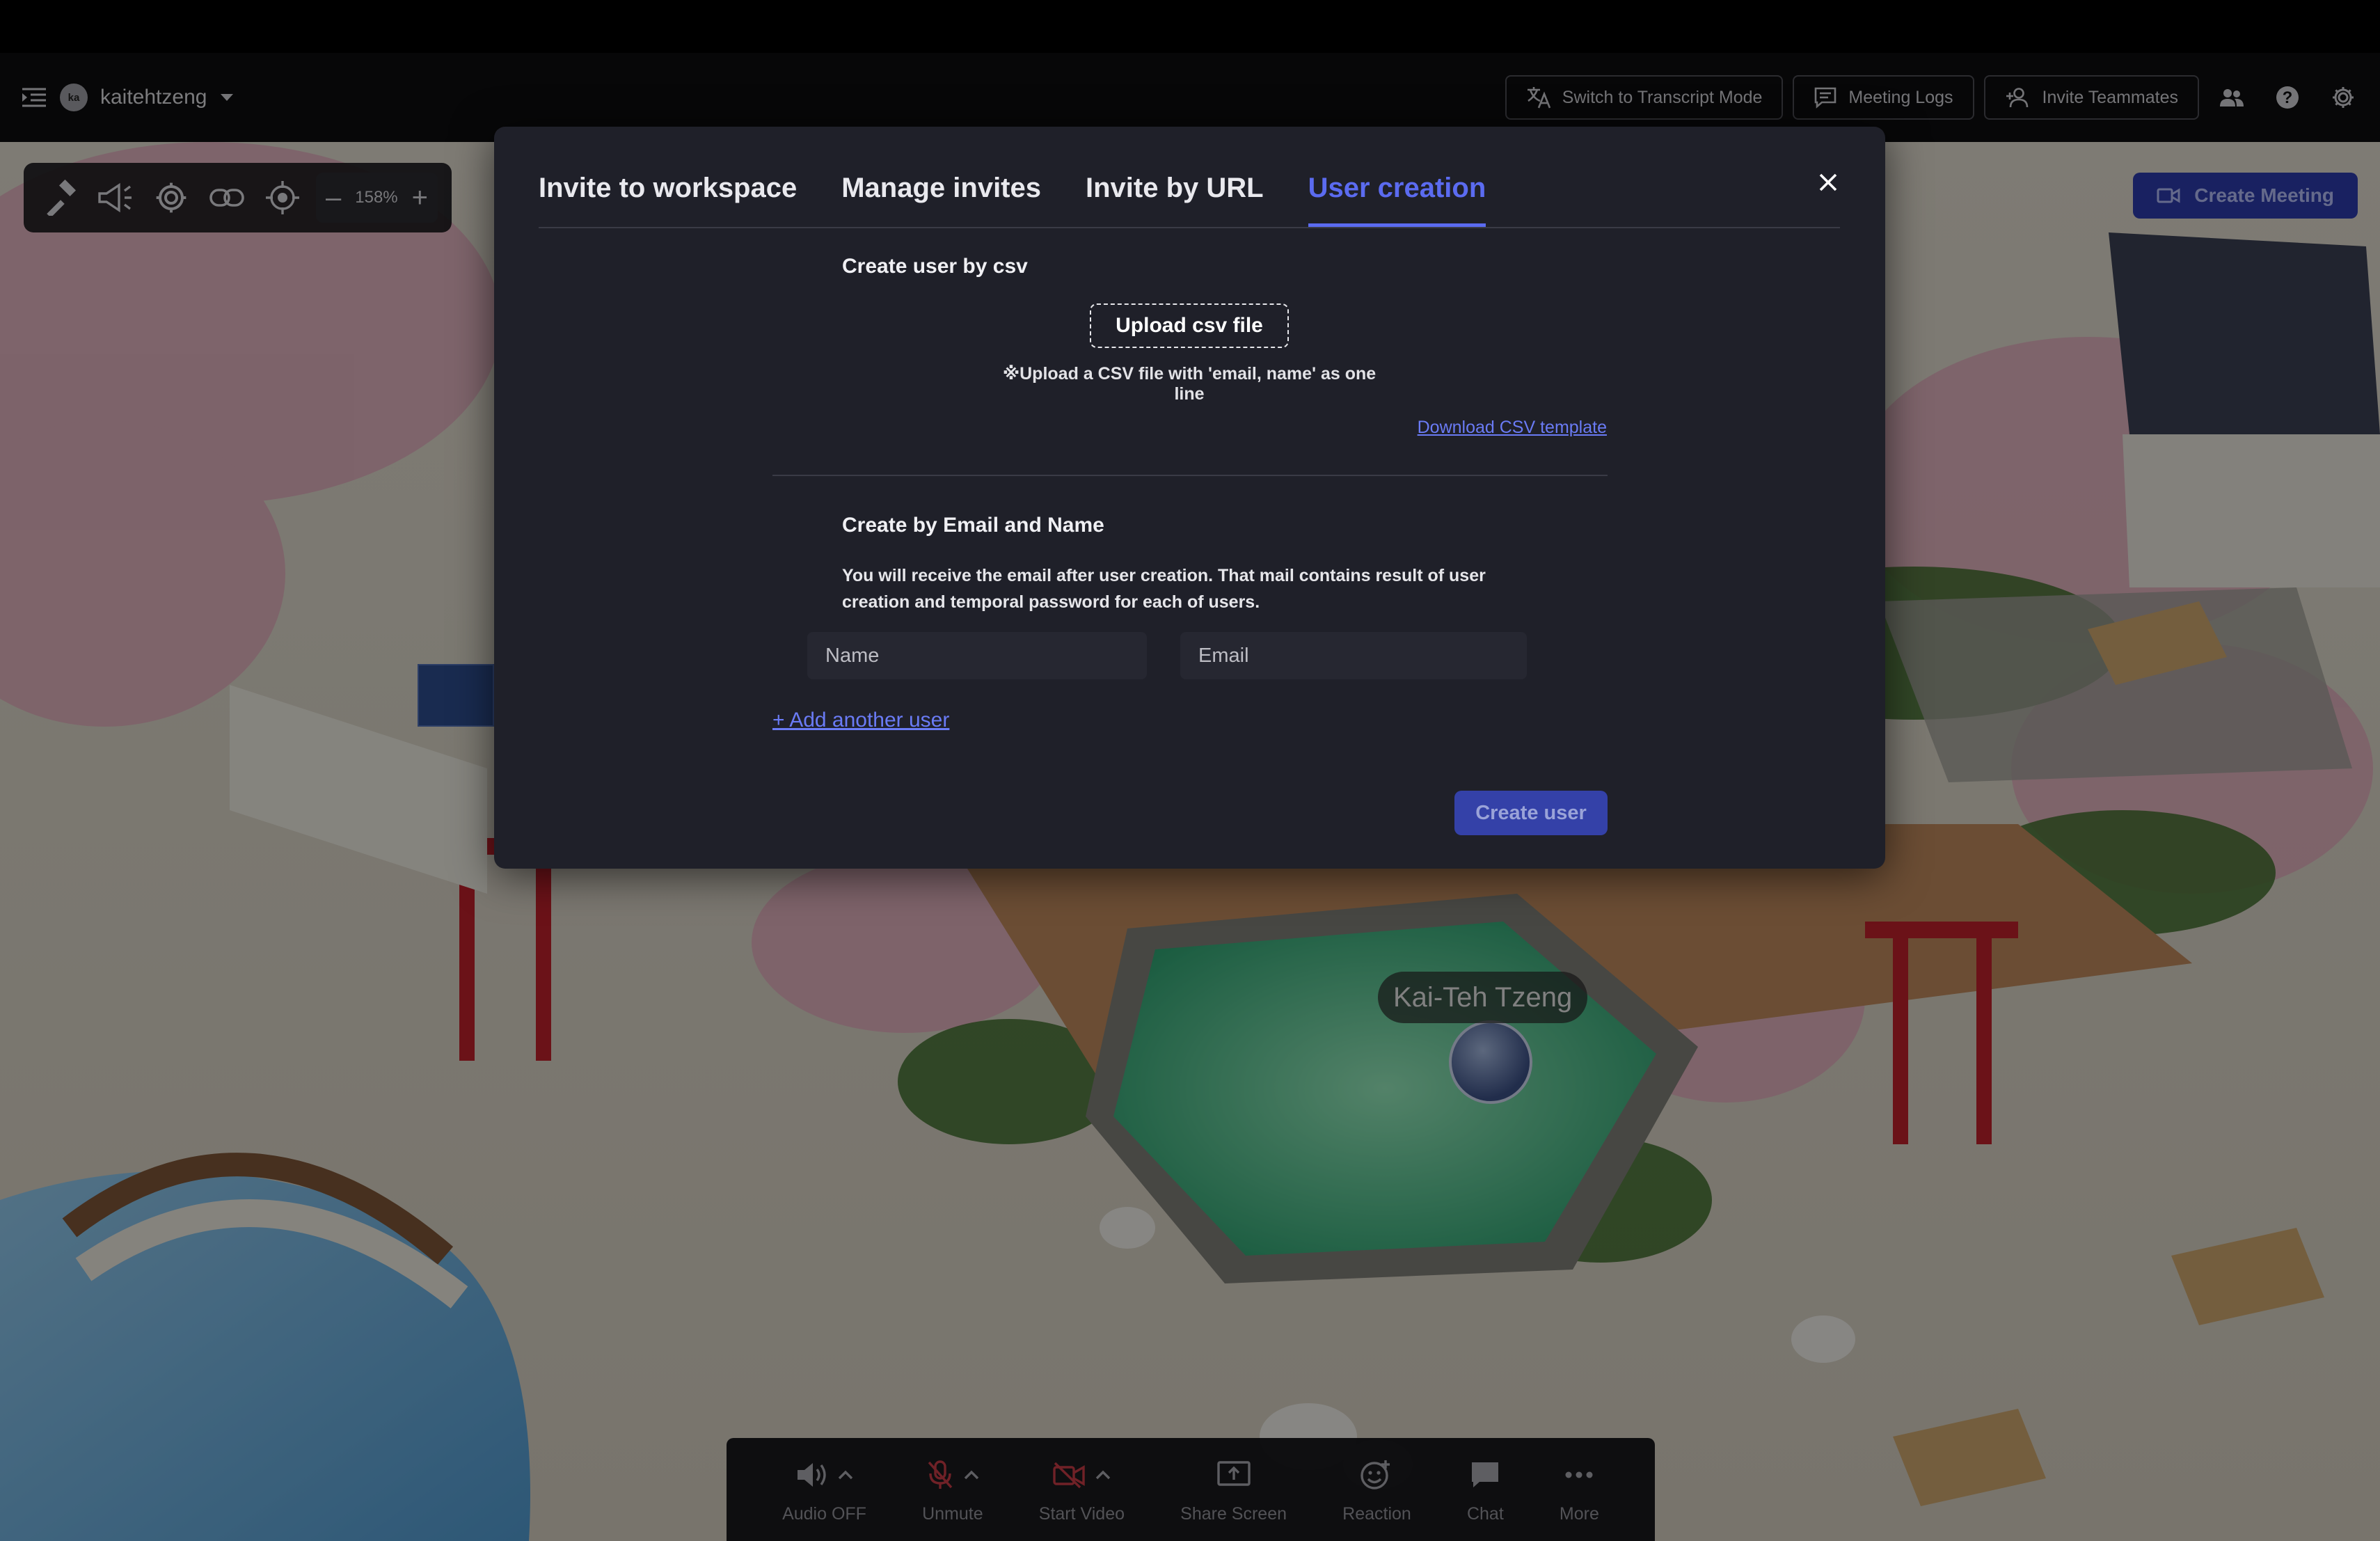  I want to click on build-tool-button, so click(60, 197).